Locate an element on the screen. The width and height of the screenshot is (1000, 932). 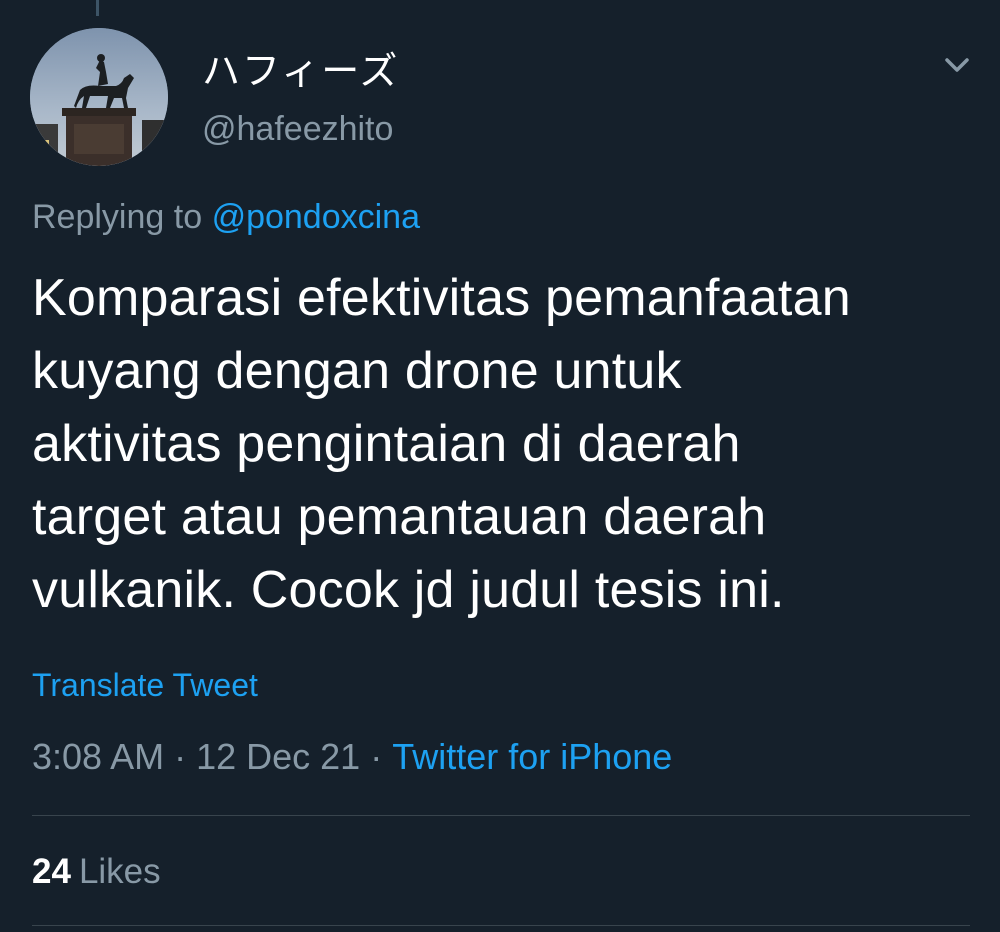
tweet-source-link: Twitter for iPhone is located at coordinates (532, 756).